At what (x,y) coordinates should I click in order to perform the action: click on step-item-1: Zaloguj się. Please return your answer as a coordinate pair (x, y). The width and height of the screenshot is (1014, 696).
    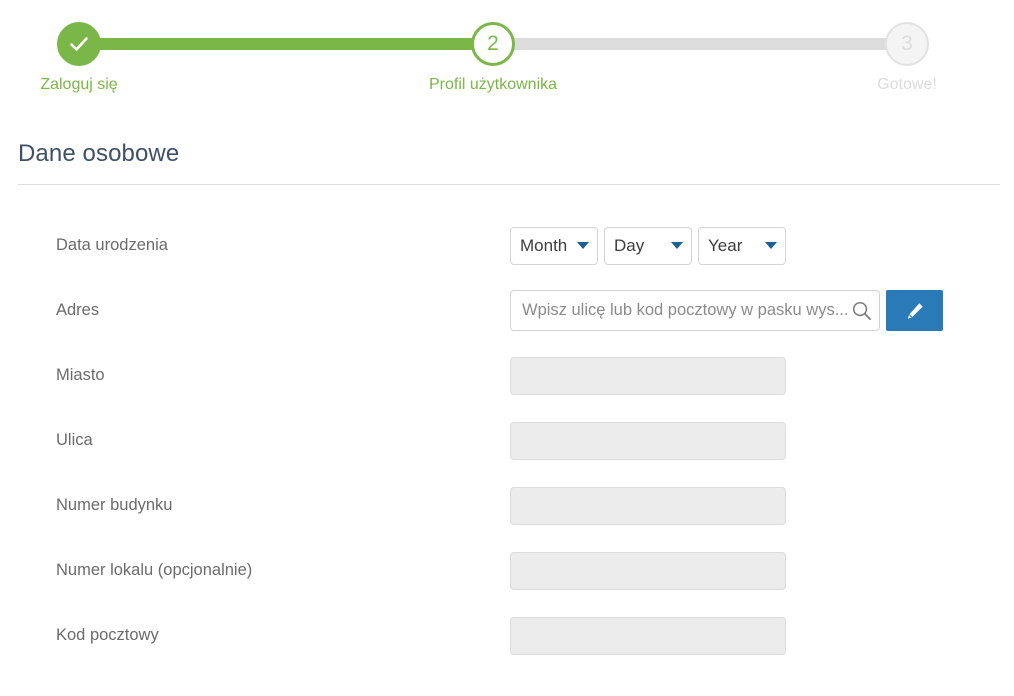
    Looking at the image, I should click on (89, 47).